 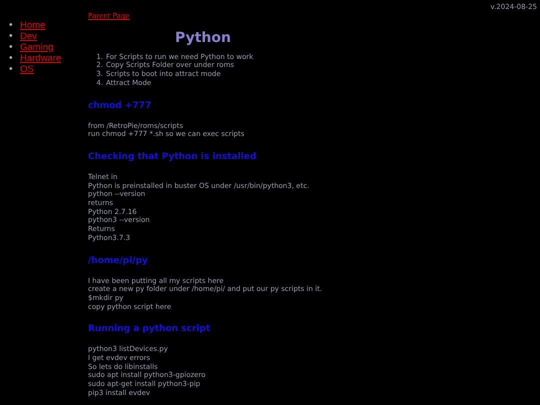 What do you see at coordinates (33, 25) in the screenshot?
I see `nav-link: Home` at bounding box center [33, 25].